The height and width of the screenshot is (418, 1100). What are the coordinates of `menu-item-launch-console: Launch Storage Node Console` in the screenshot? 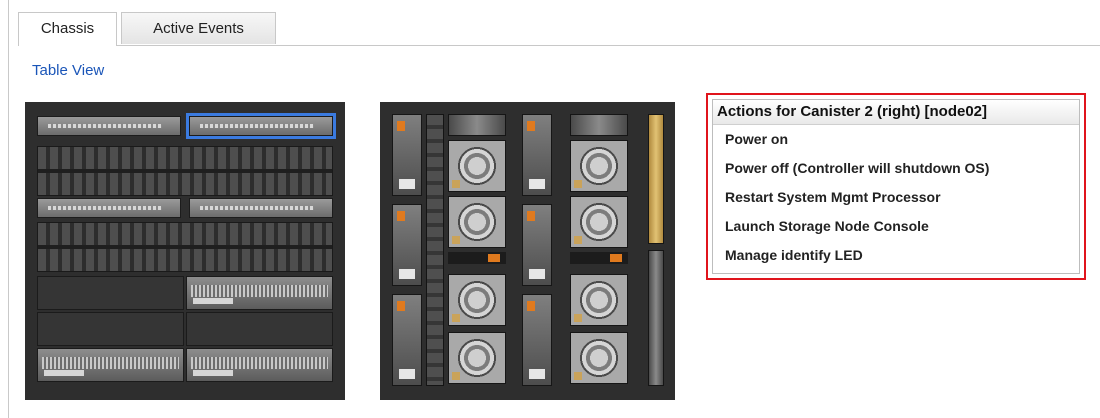 It's located at (896, 226).